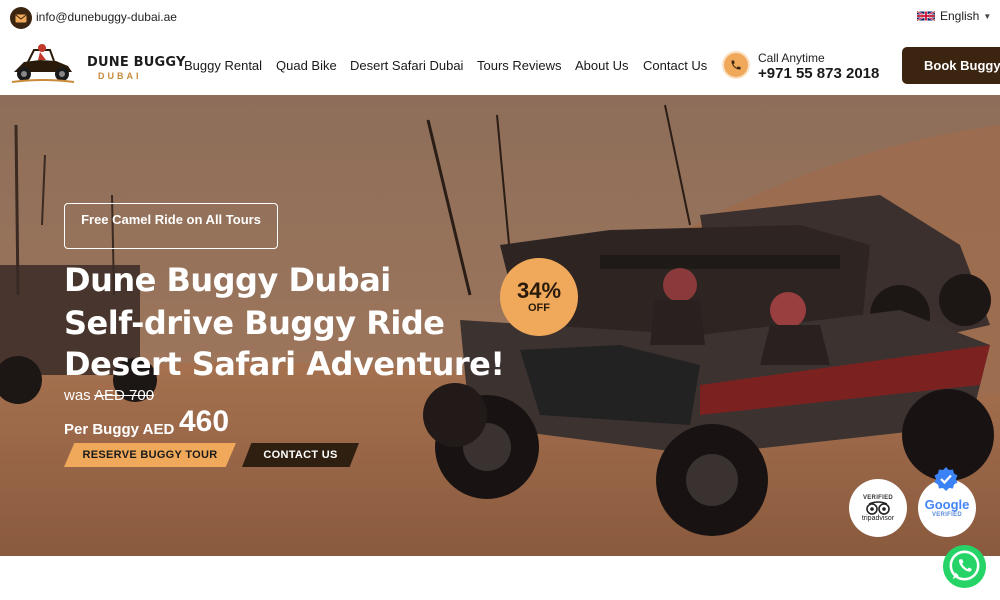  What do you see at coordinates (539, 290) in the screenshot?
I see `discount-percent: 34%` at bounding box center [539, 290].